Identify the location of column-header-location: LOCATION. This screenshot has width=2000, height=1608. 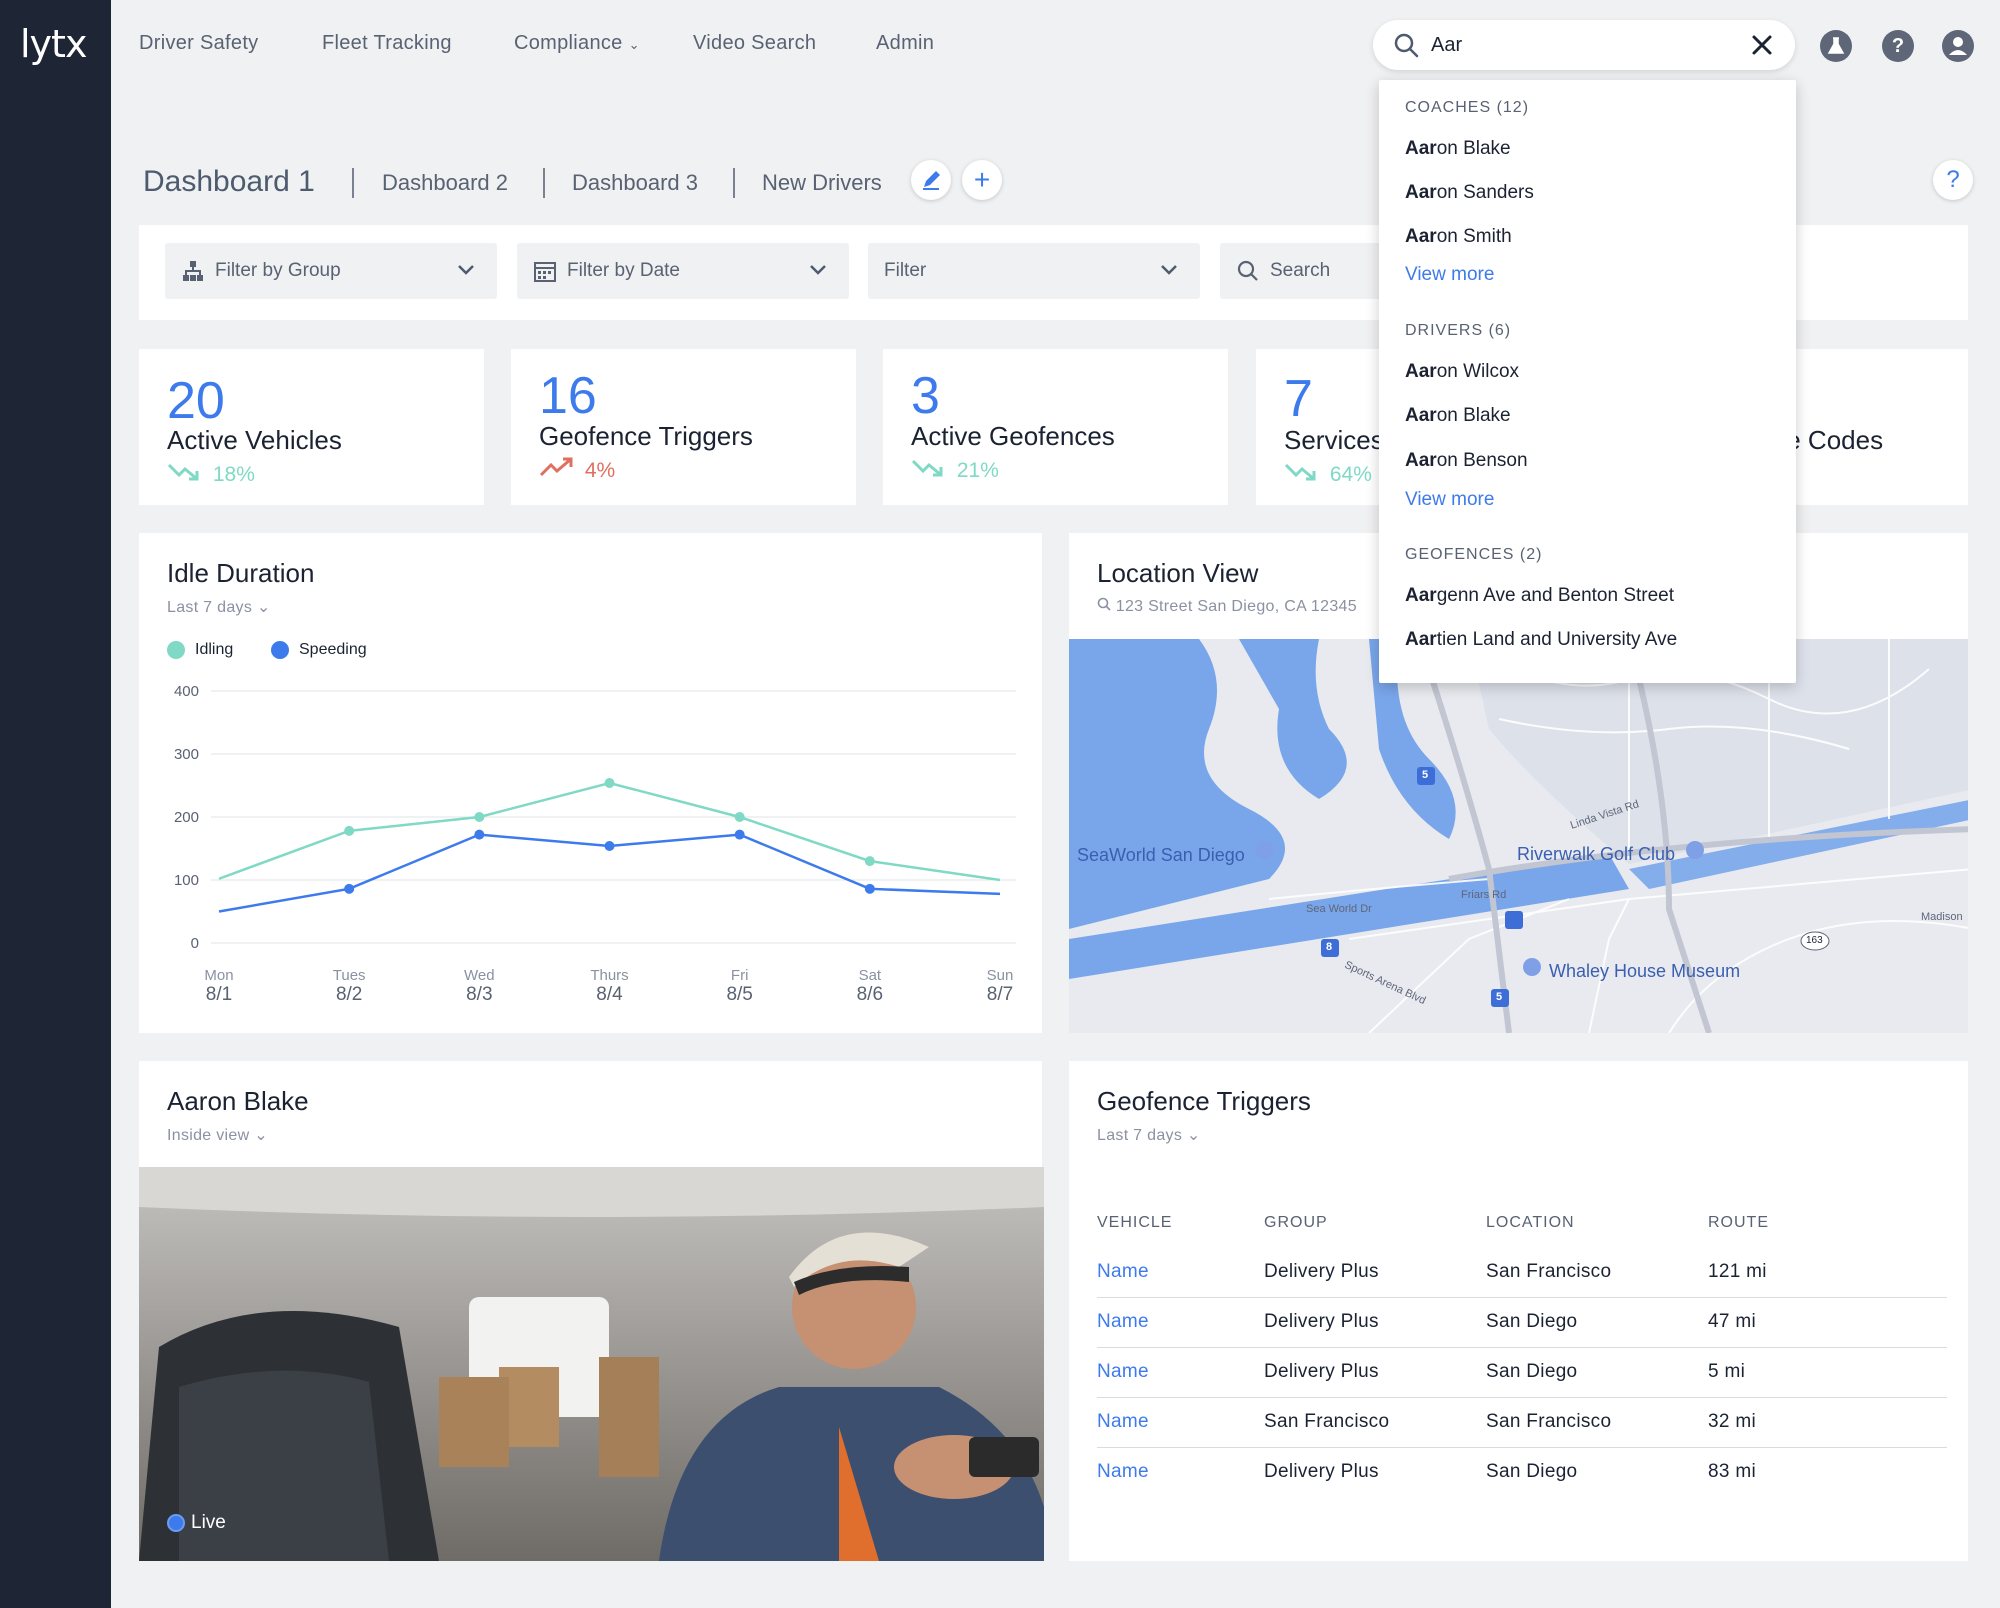
(1597, 1227).